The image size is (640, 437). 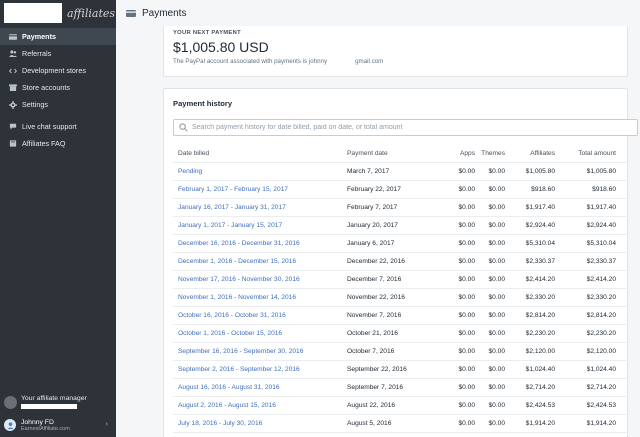 What do you see at coordinates (490, 153) in the screenshot?
I see `column-header-themes: Themes` at bounding box center [490, 153].